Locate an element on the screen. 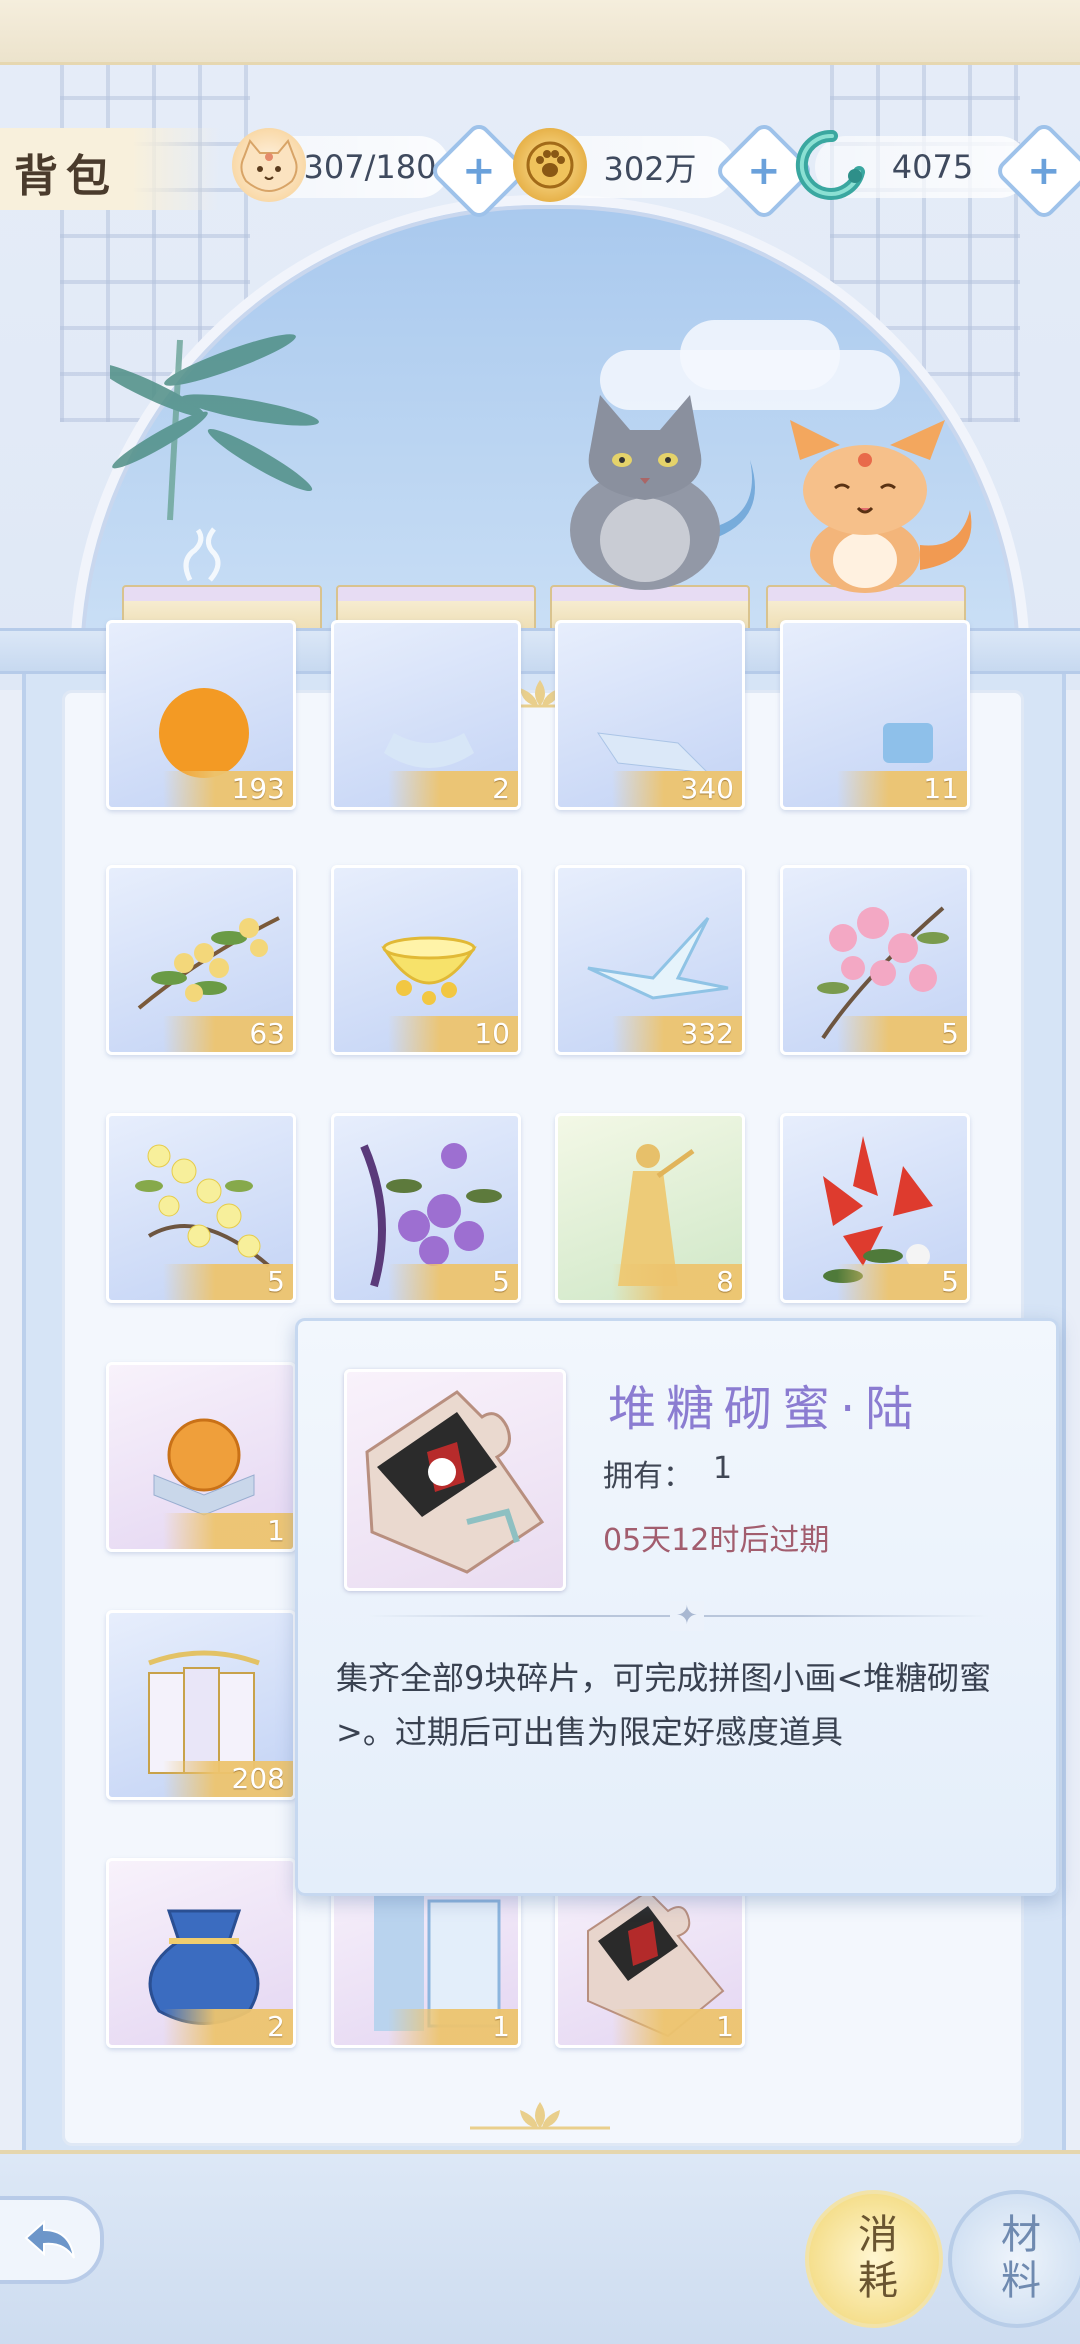  page-title: 背包 is located at coordinates (66, 176).